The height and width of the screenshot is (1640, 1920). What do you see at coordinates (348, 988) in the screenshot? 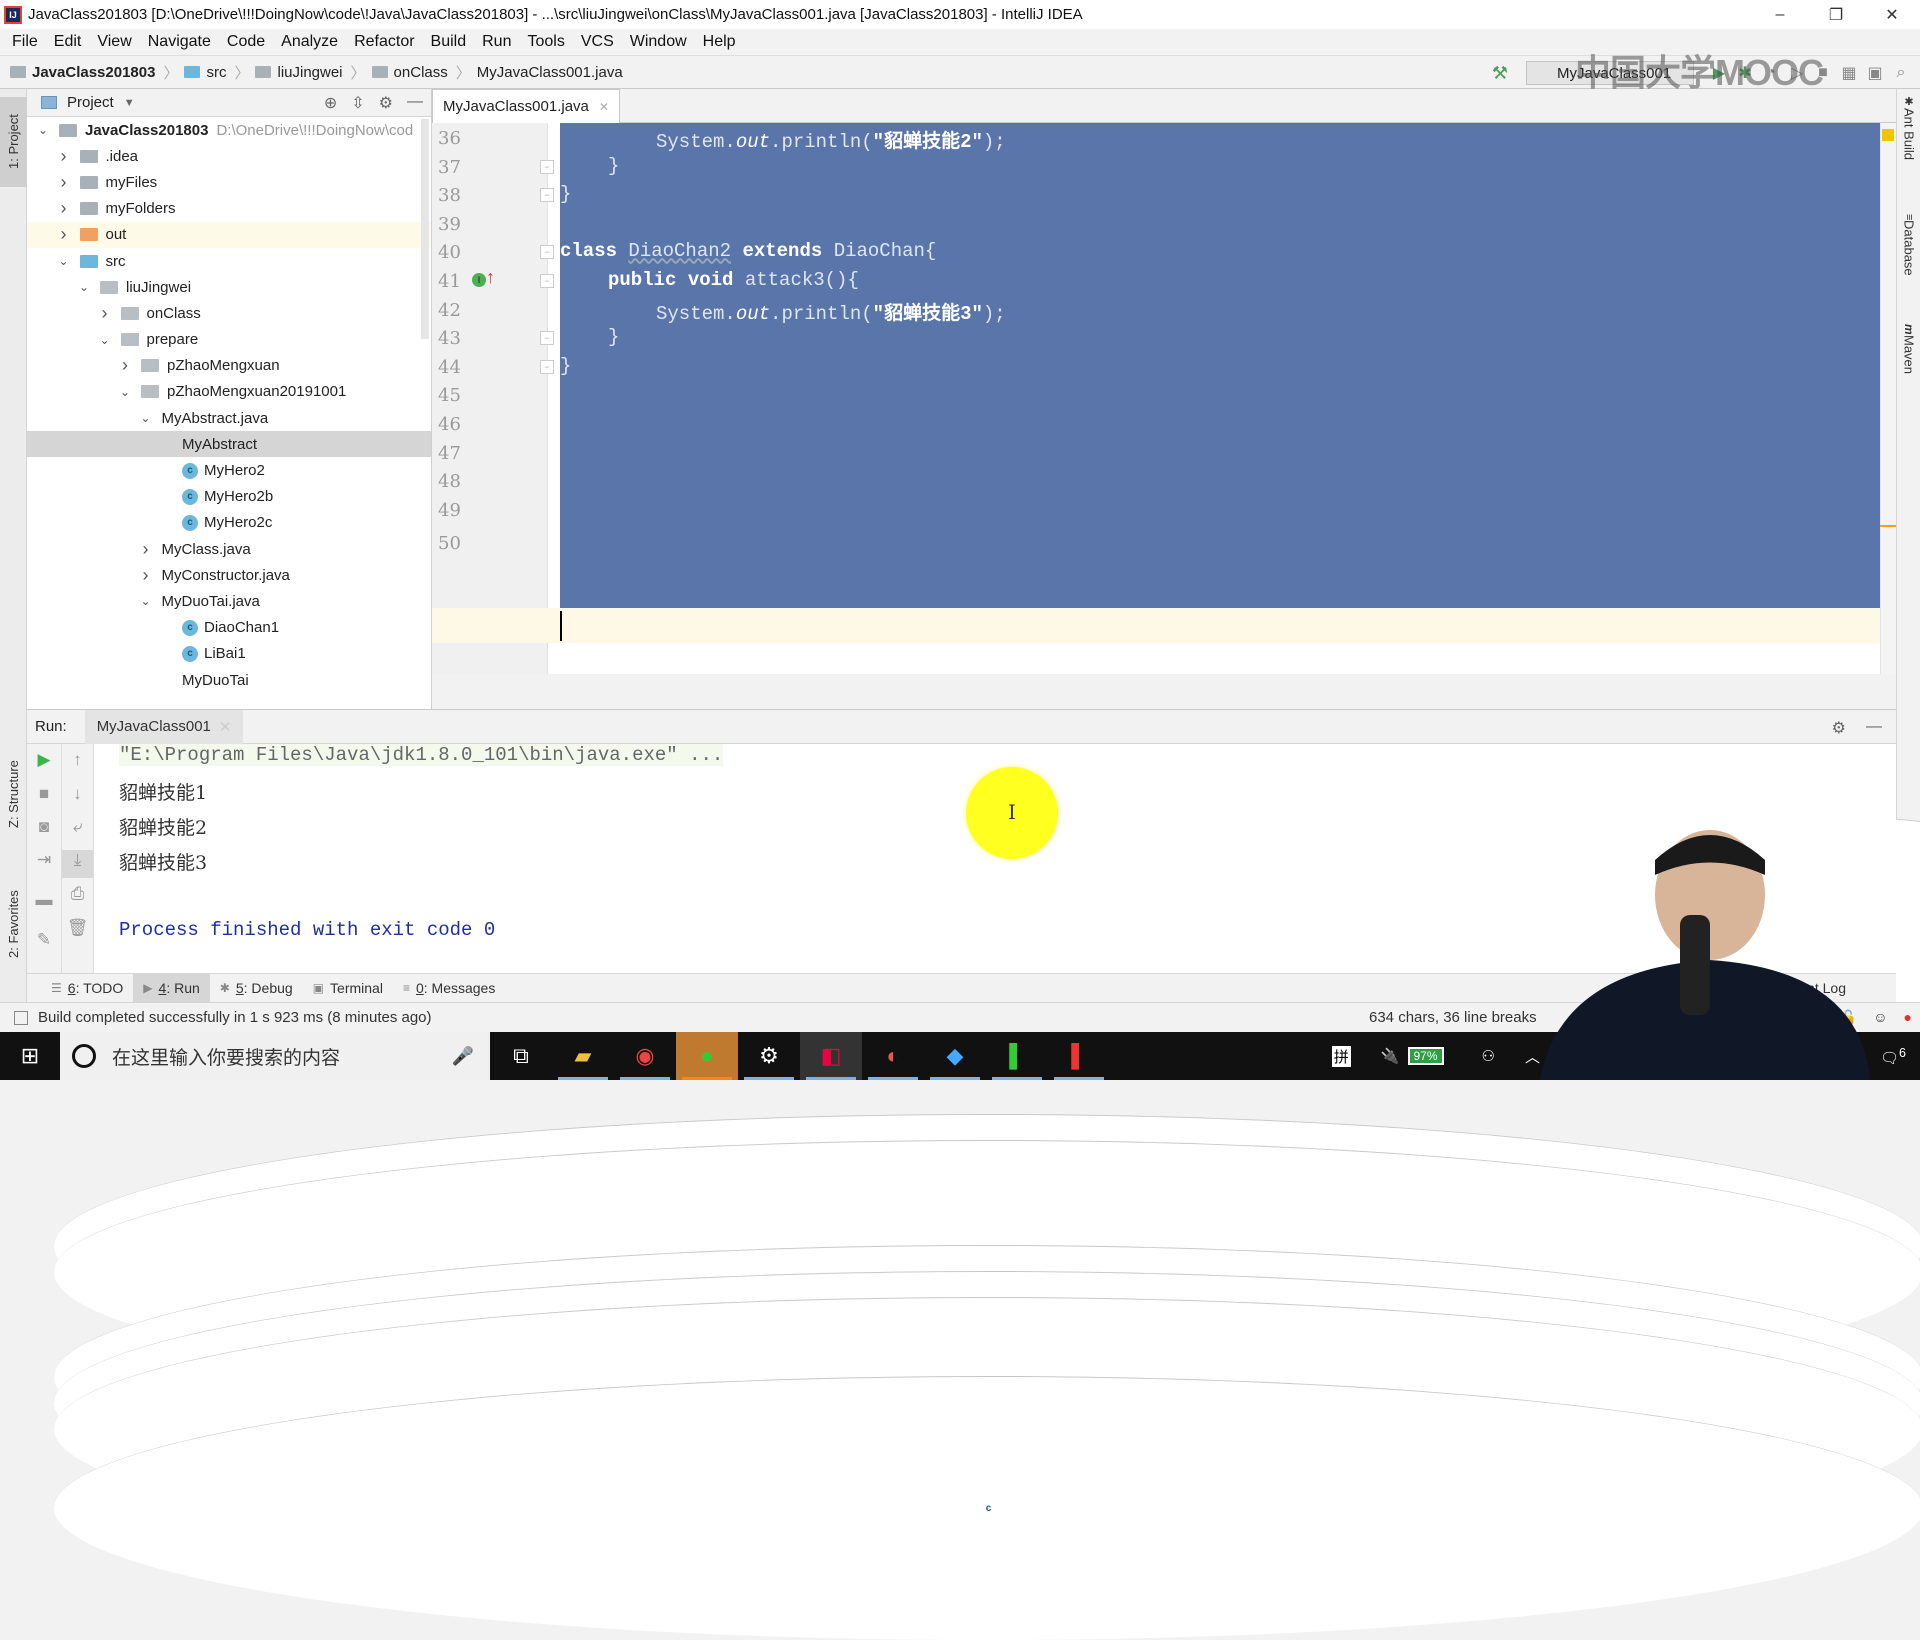
I see `tool-terminal: ▣ Terminal` at bounding box center [348, 988].